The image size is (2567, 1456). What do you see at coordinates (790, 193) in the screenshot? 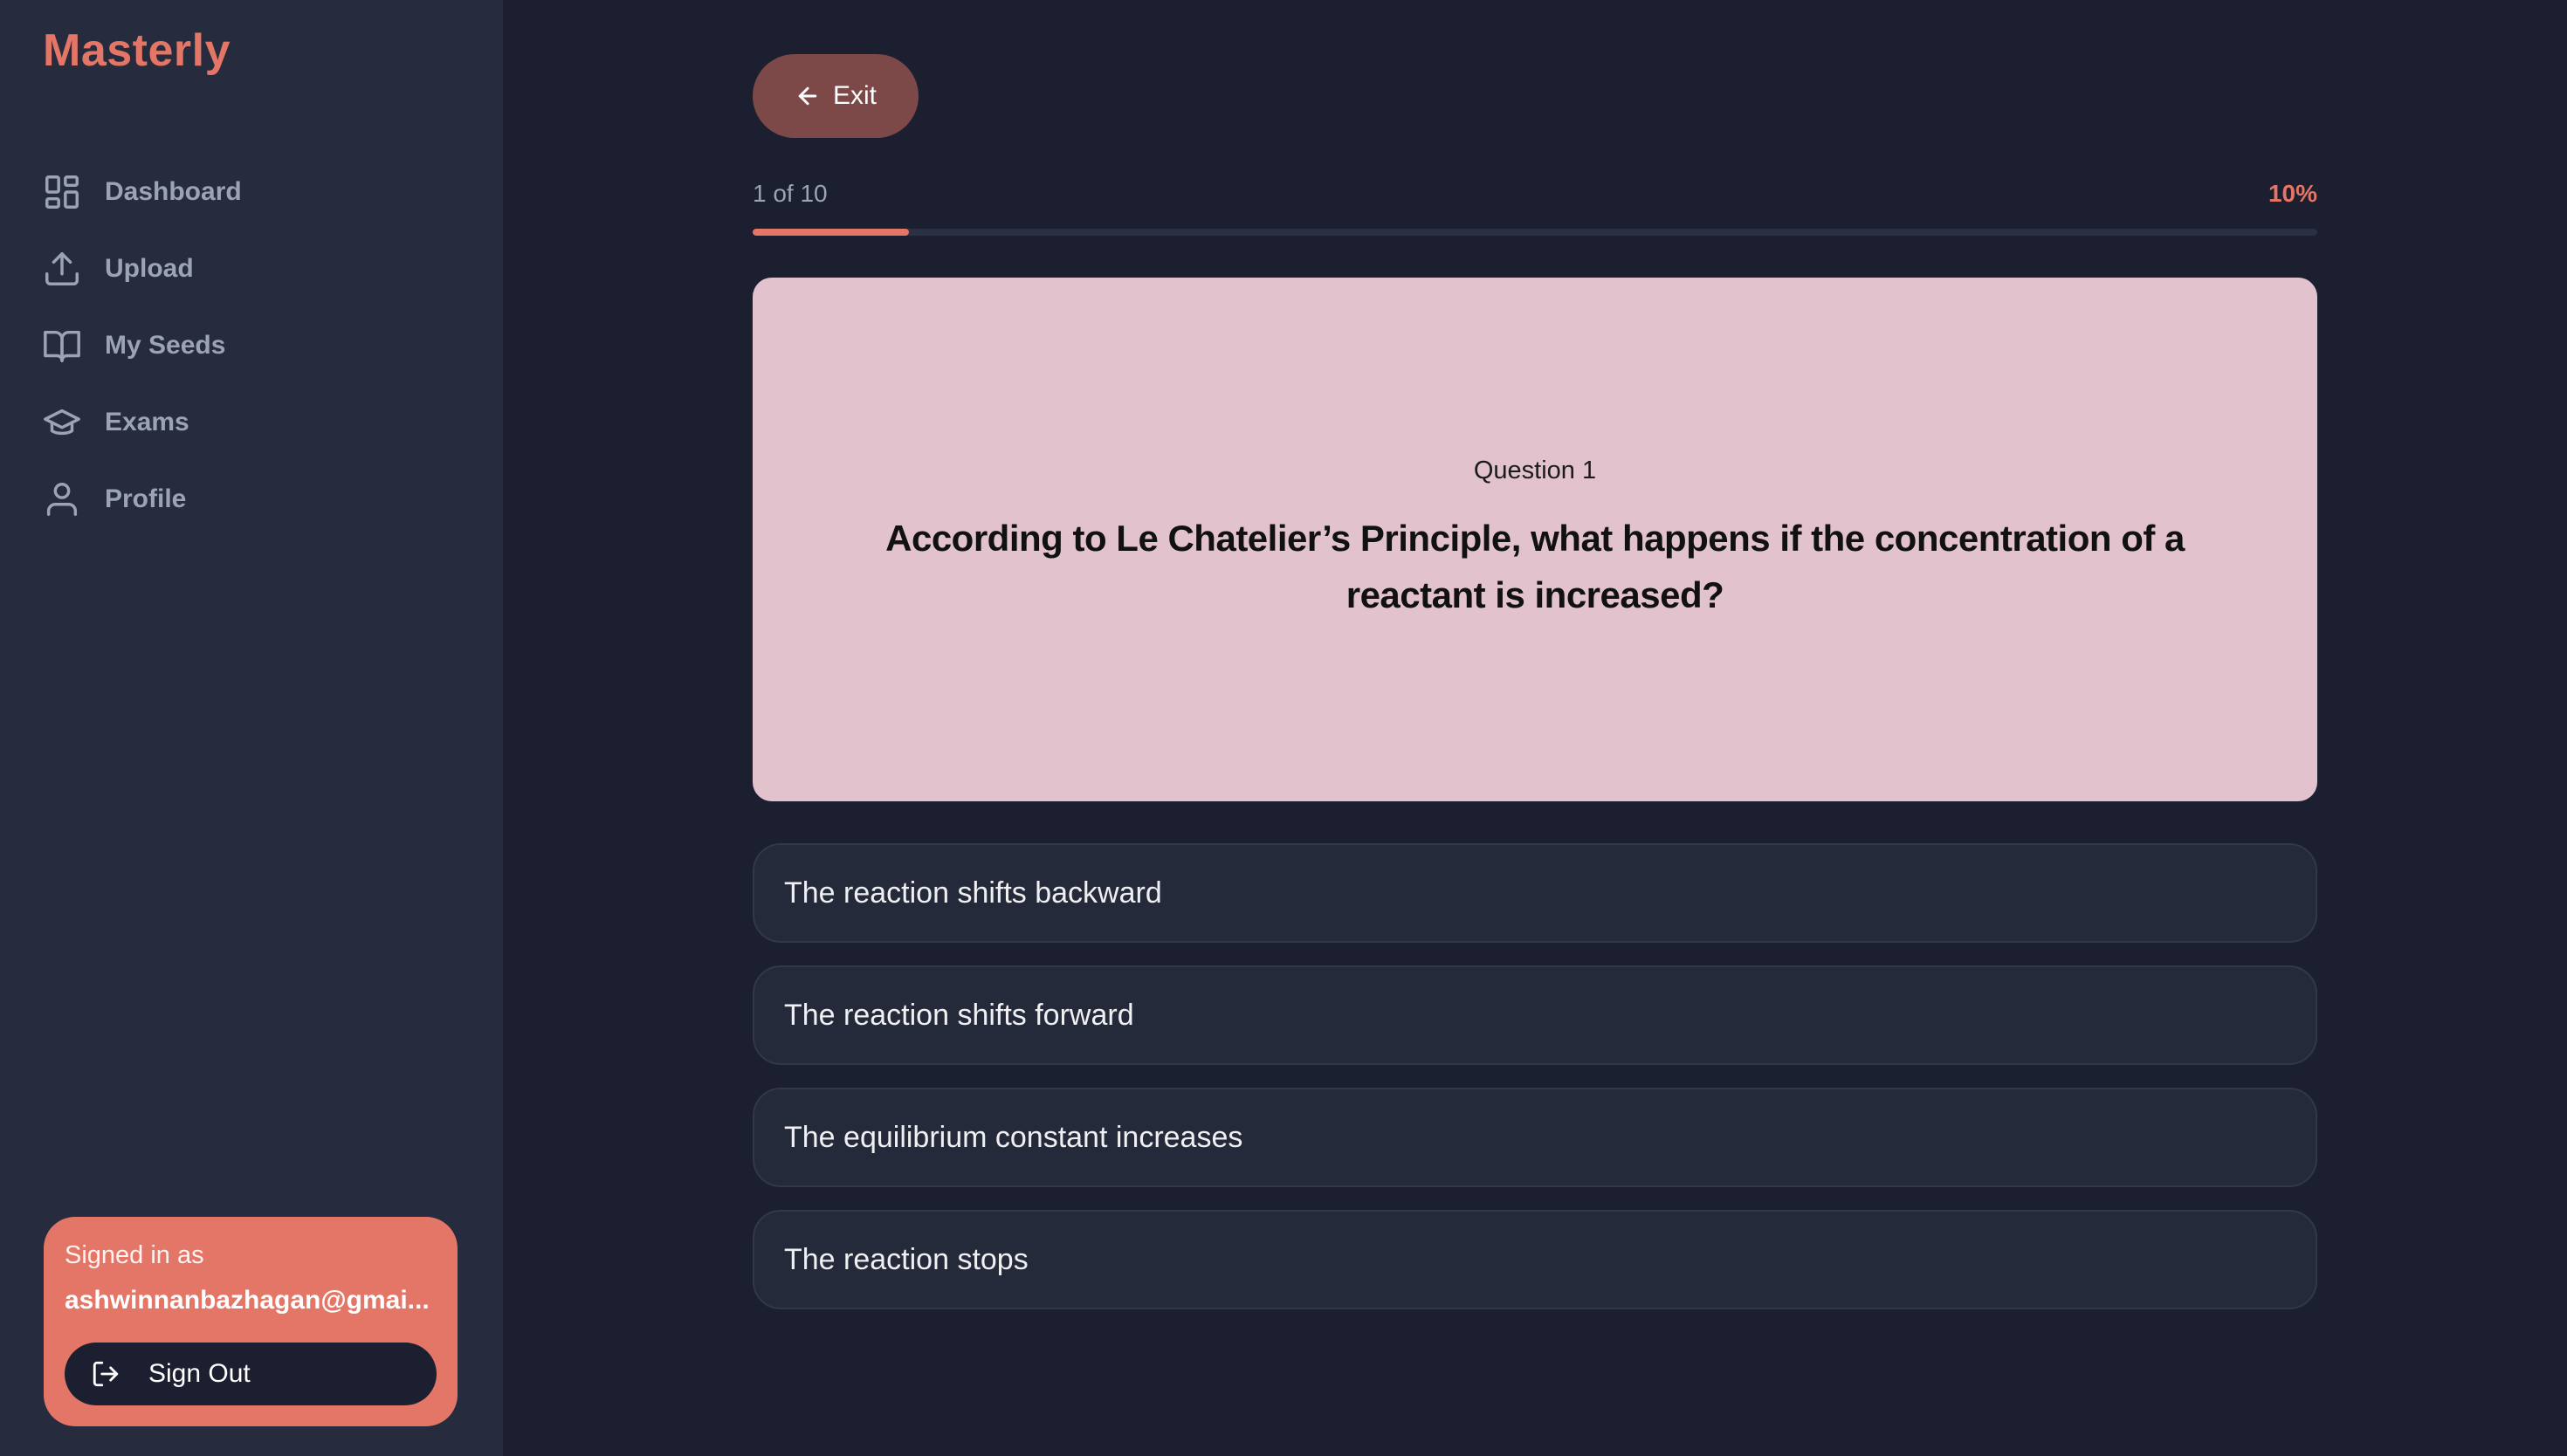
I see `progress-counter: 1 of 10` at bounding box center [790, 193].